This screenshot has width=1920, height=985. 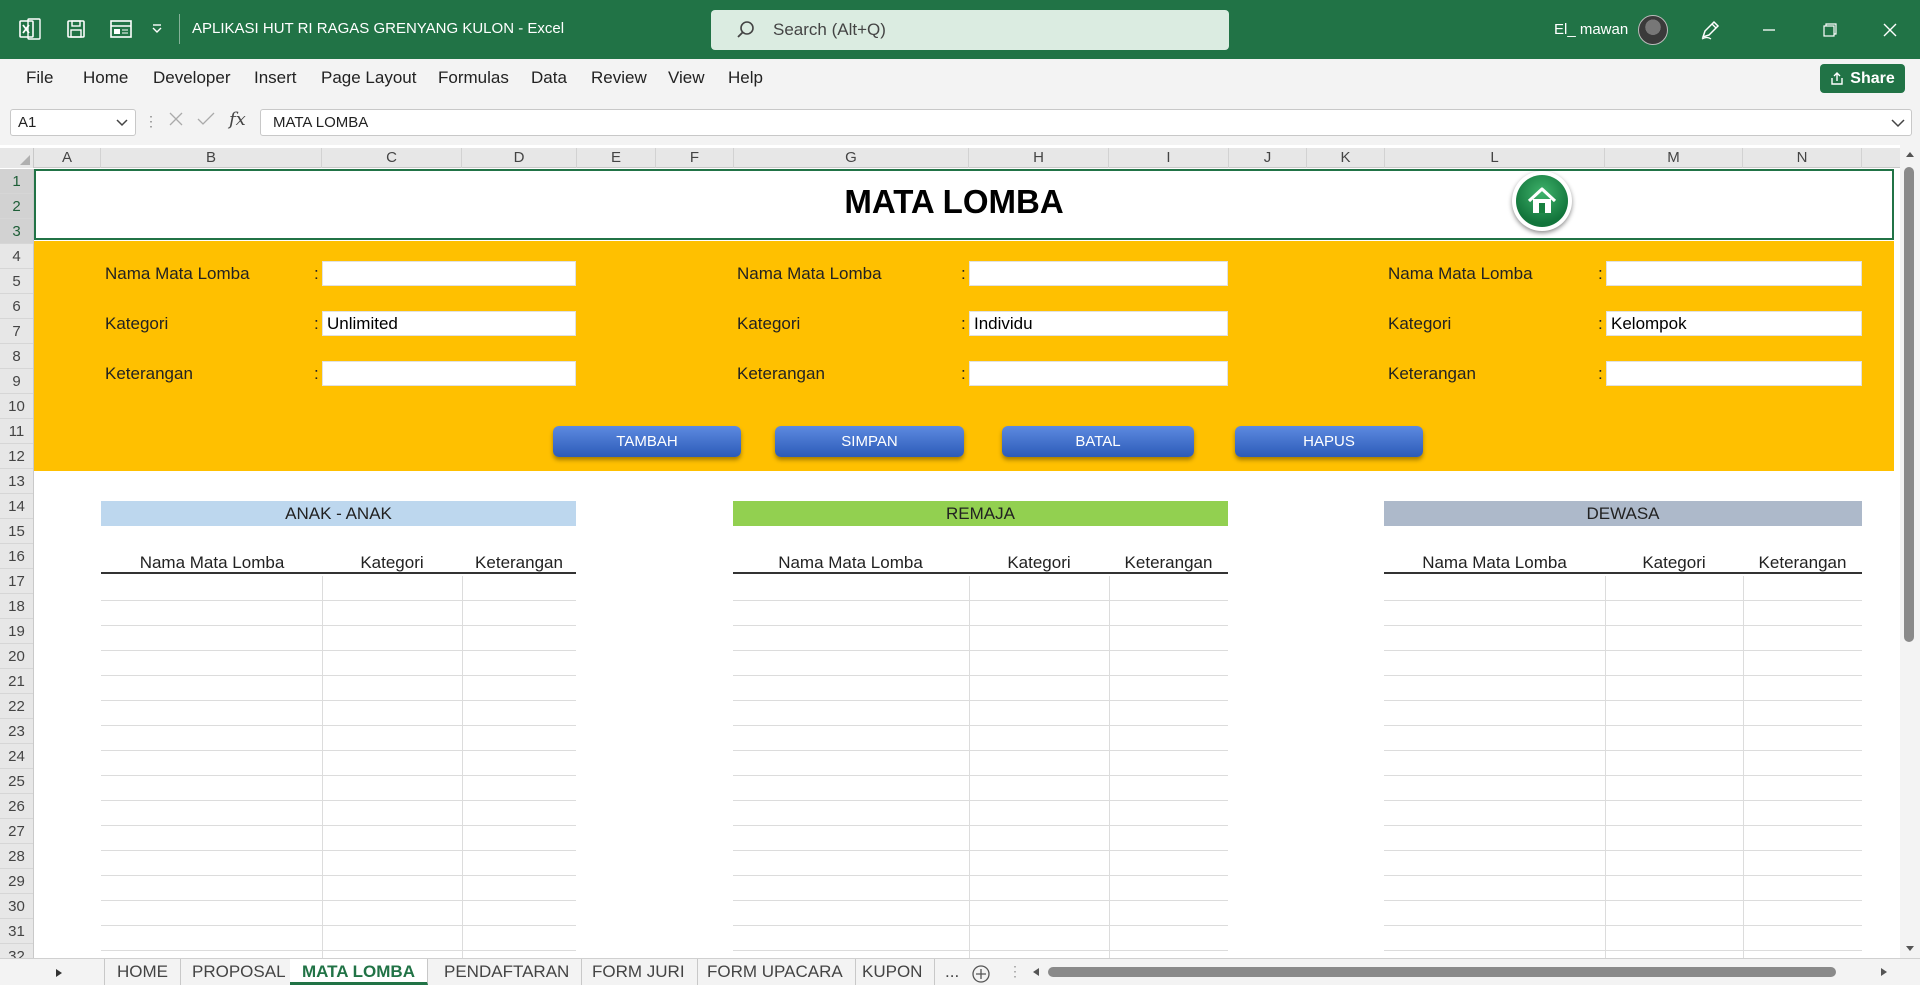 What do you see at coordinates (142, 972) in the screenshot?
I see `tab-home: HOME` at bounding box center [142, 972].